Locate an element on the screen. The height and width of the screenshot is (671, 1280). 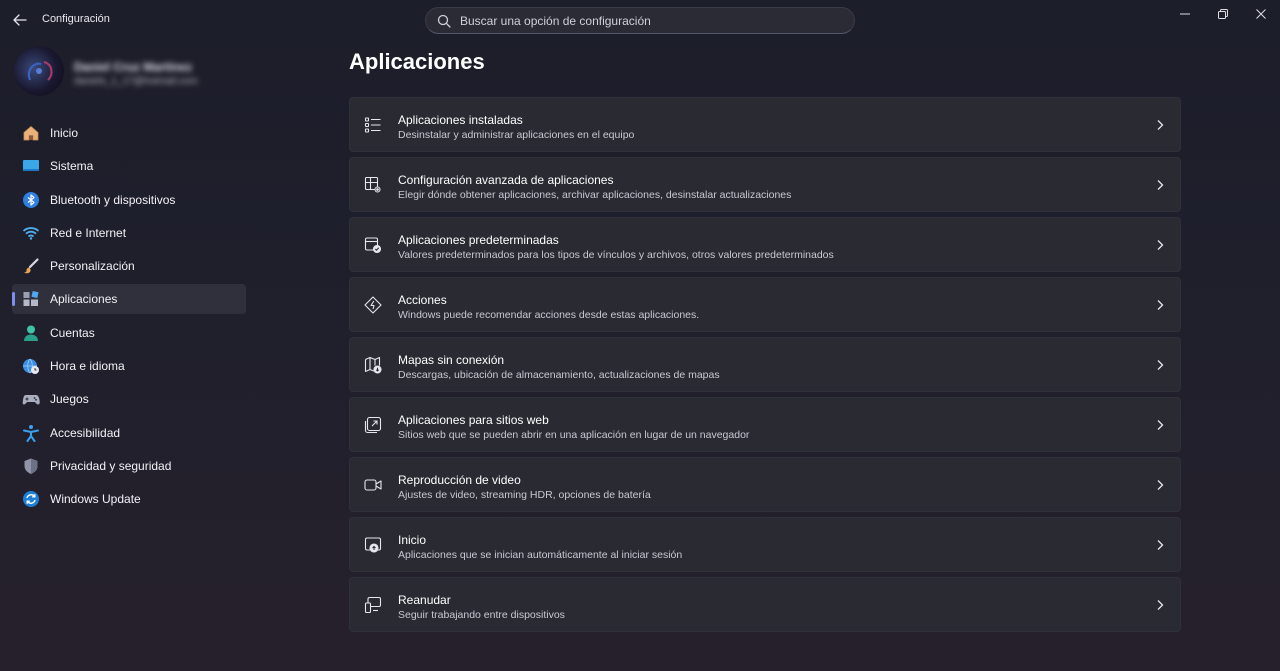
sidebar-item-personalizacion: Personalización is located at coordinates (129, 266).